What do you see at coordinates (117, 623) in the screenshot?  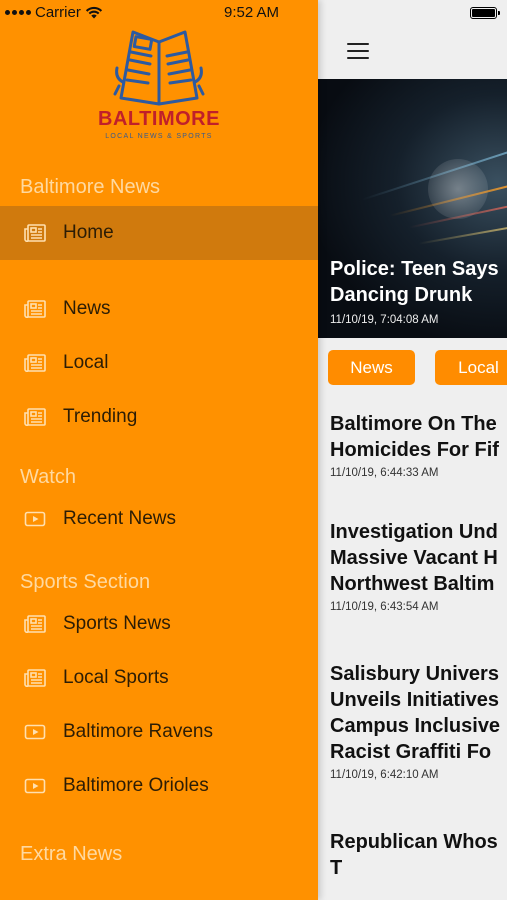 I see `menu-item-label: Sports News` at bounding box center [117, 623].